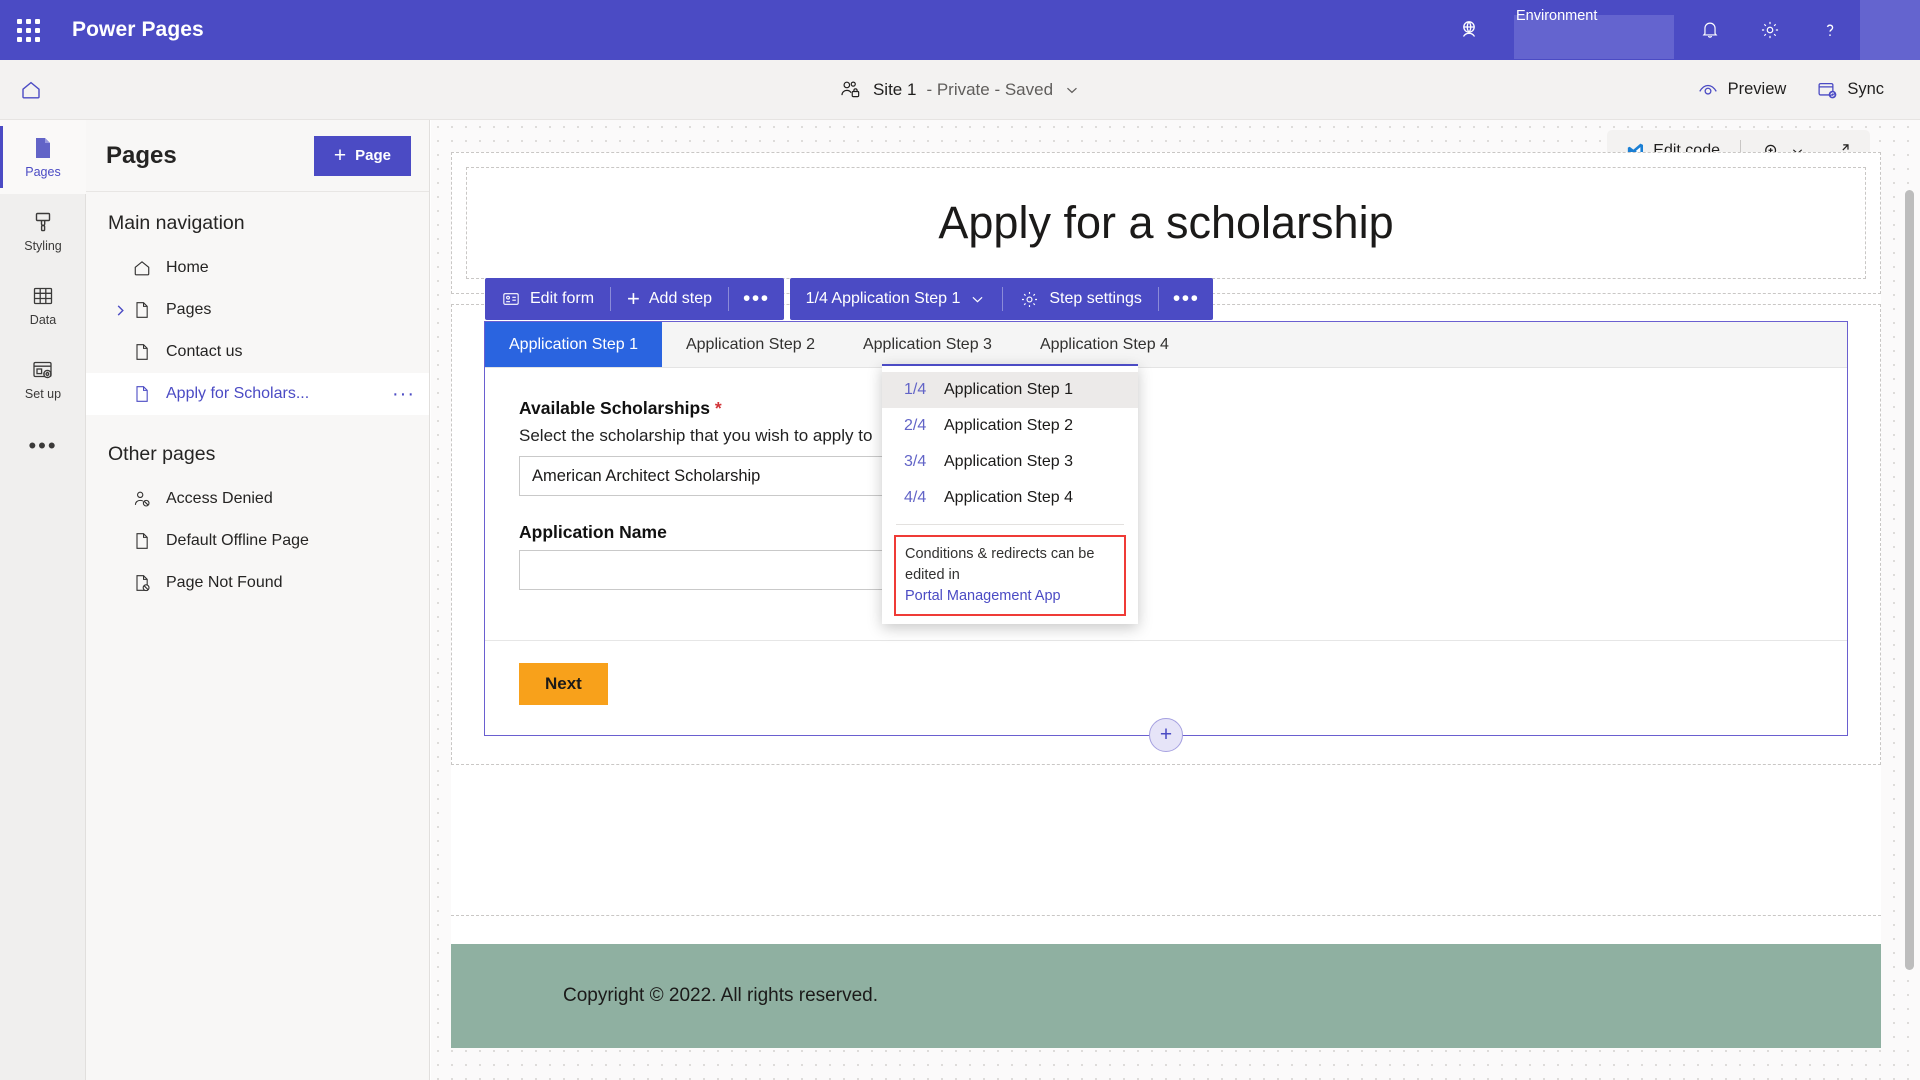 The image size is (1920, 1080). I want to click on section-title: Apply for a scholarship, so click(1166, 223).